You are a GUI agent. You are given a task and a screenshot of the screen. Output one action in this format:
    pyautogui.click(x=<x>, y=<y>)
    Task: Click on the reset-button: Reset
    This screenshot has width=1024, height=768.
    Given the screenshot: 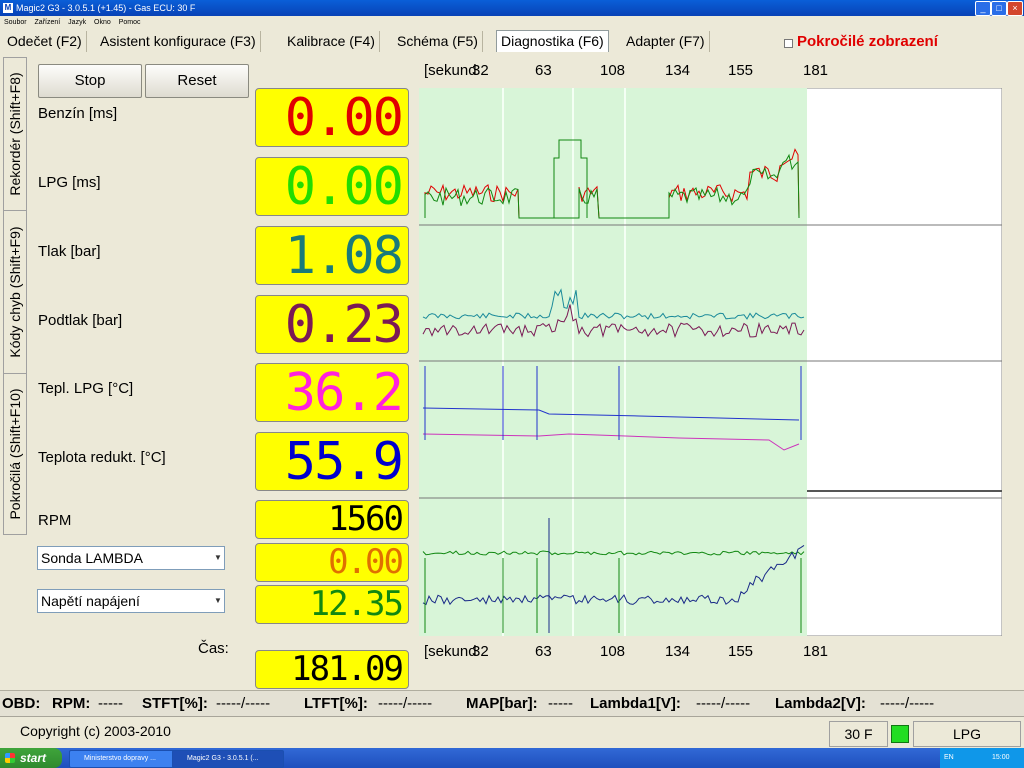 What is the action you would take?
    pyautogui.click(x=197, y=81)
    